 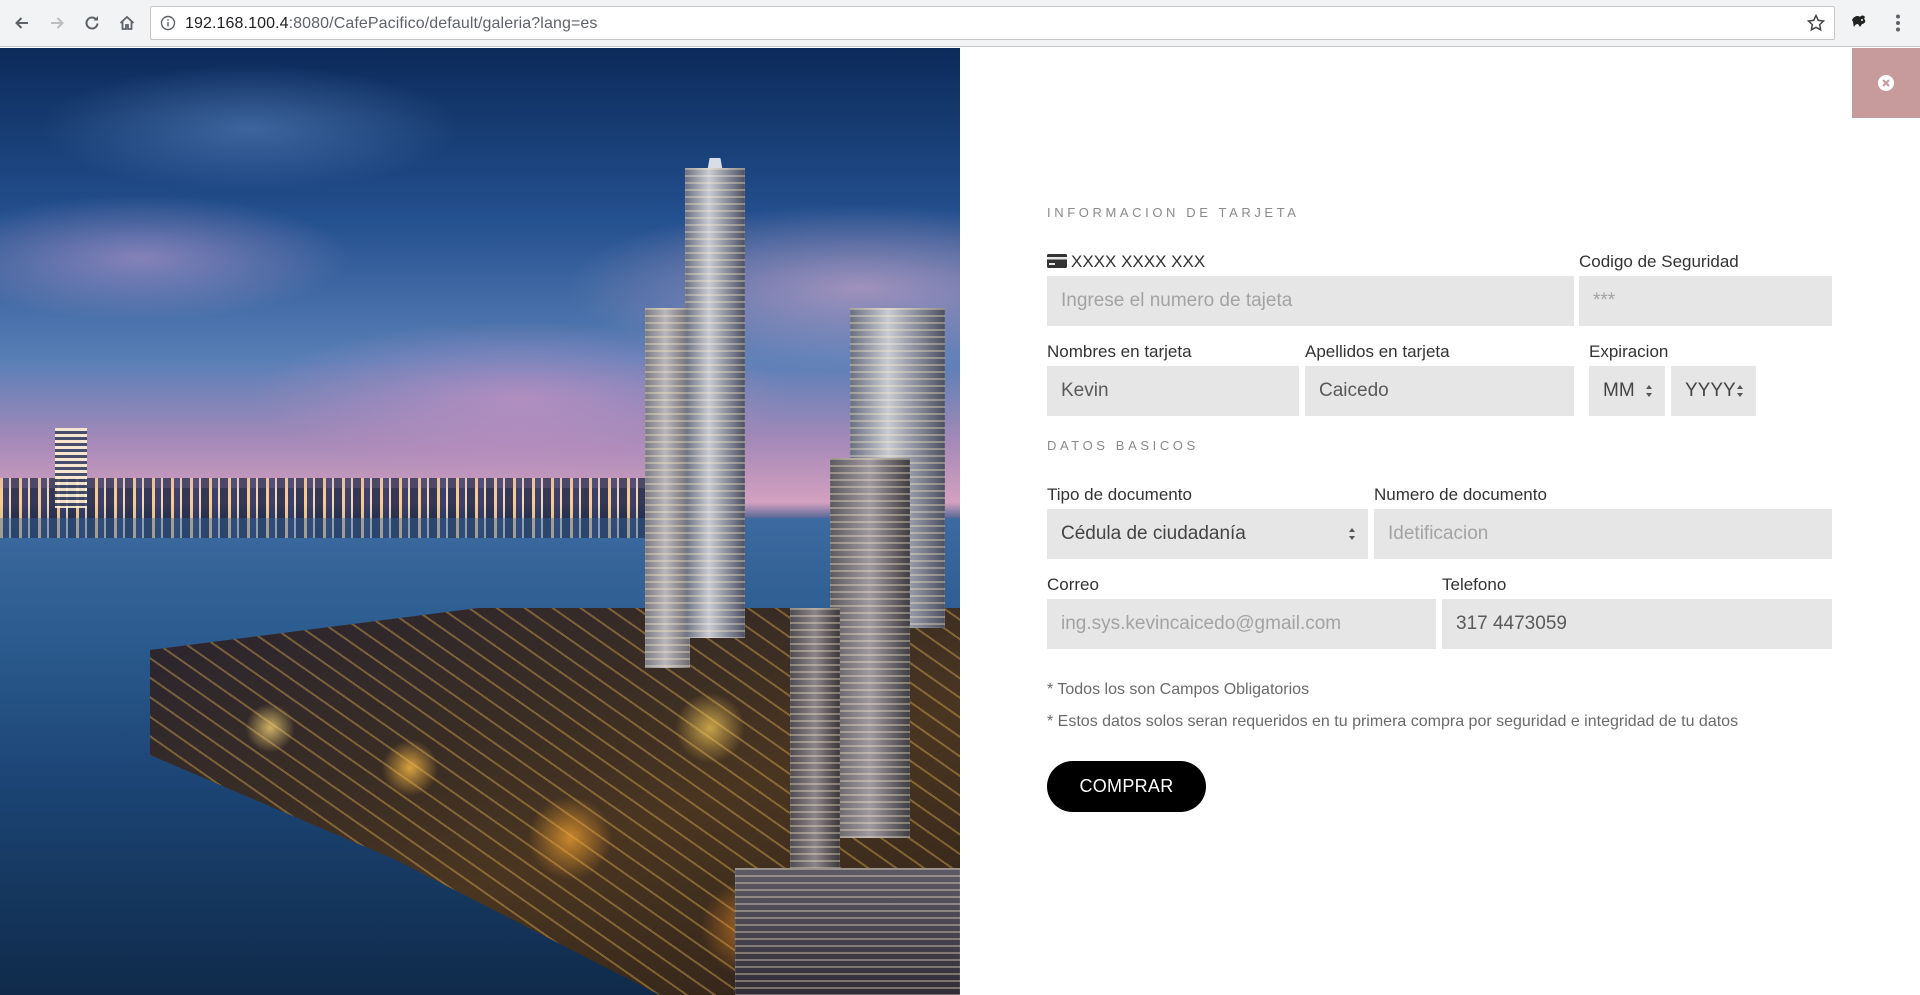 What do you see at coordinates (1710, 390) in the screenshot?
I see `expiration-year-value: YYYY` at bounding box center [1710, 390].